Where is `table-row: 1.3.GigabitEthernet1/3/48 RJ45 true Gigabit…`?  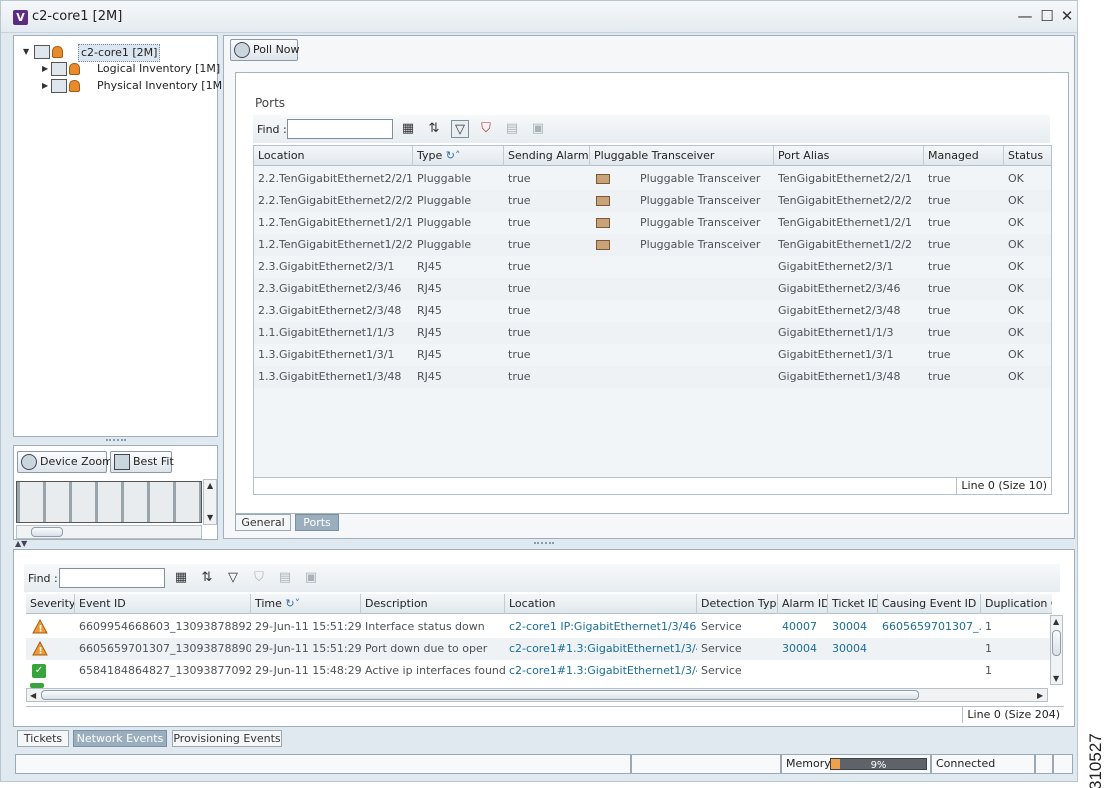
table-row: 1.3.GigabitEthernet1/3/48 RJ45 true Gigabit… is located at coordinates (652, 377).